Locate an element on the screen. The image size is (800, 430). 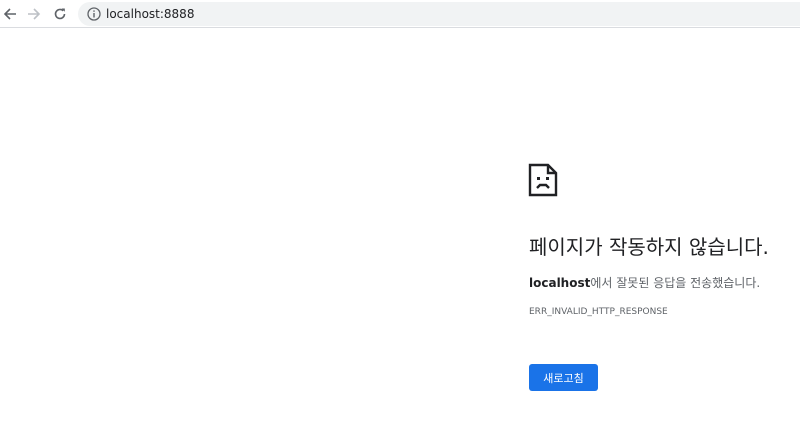
error-host: localhost is located at coordinates (560, 283).